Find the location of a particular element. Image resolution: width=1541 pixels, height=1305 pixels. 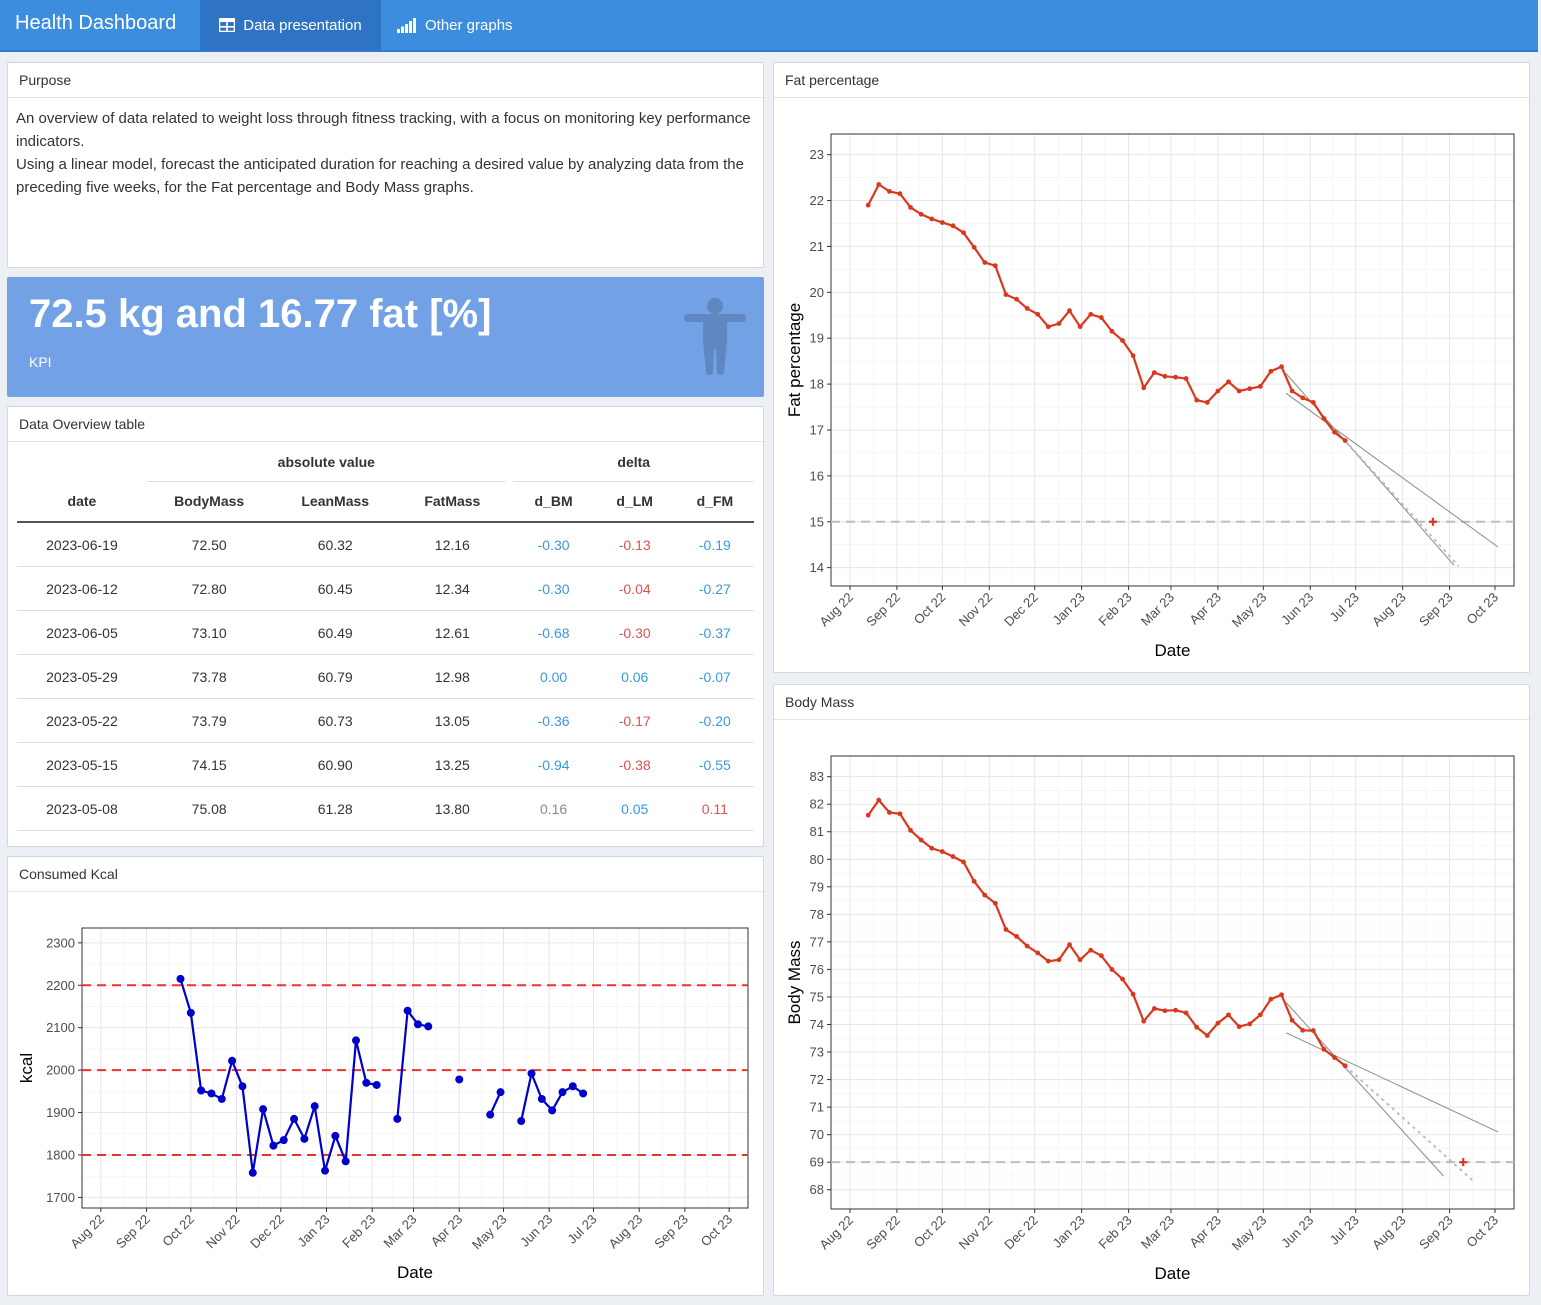

x-tick-label: Jul 23 is located at coordinates (1344, 1230).